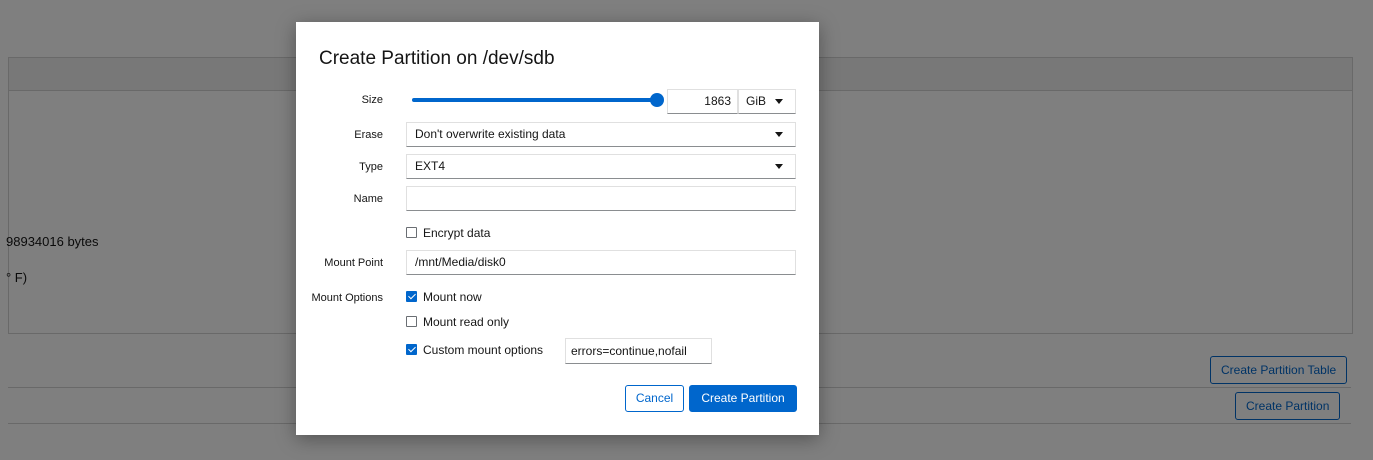 The height and width of the screenshot is (460, 1373). I want to click on size-unit-value: GiB, so click(756, 101).